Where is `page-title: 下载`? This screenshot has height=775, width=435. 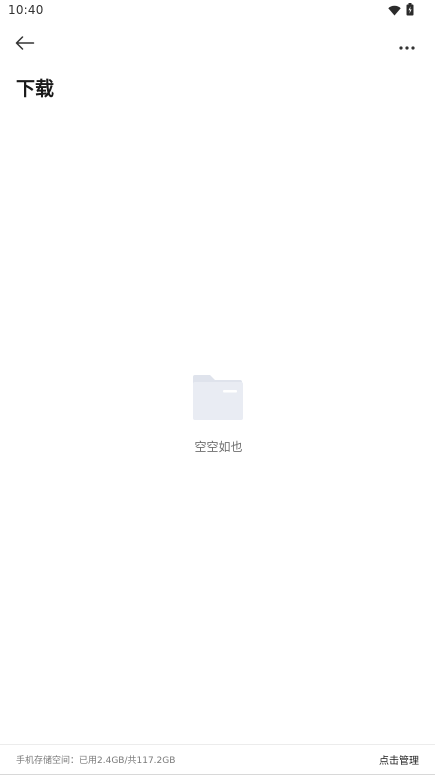
page-title: 下载 is located at coordinates (35, 89).